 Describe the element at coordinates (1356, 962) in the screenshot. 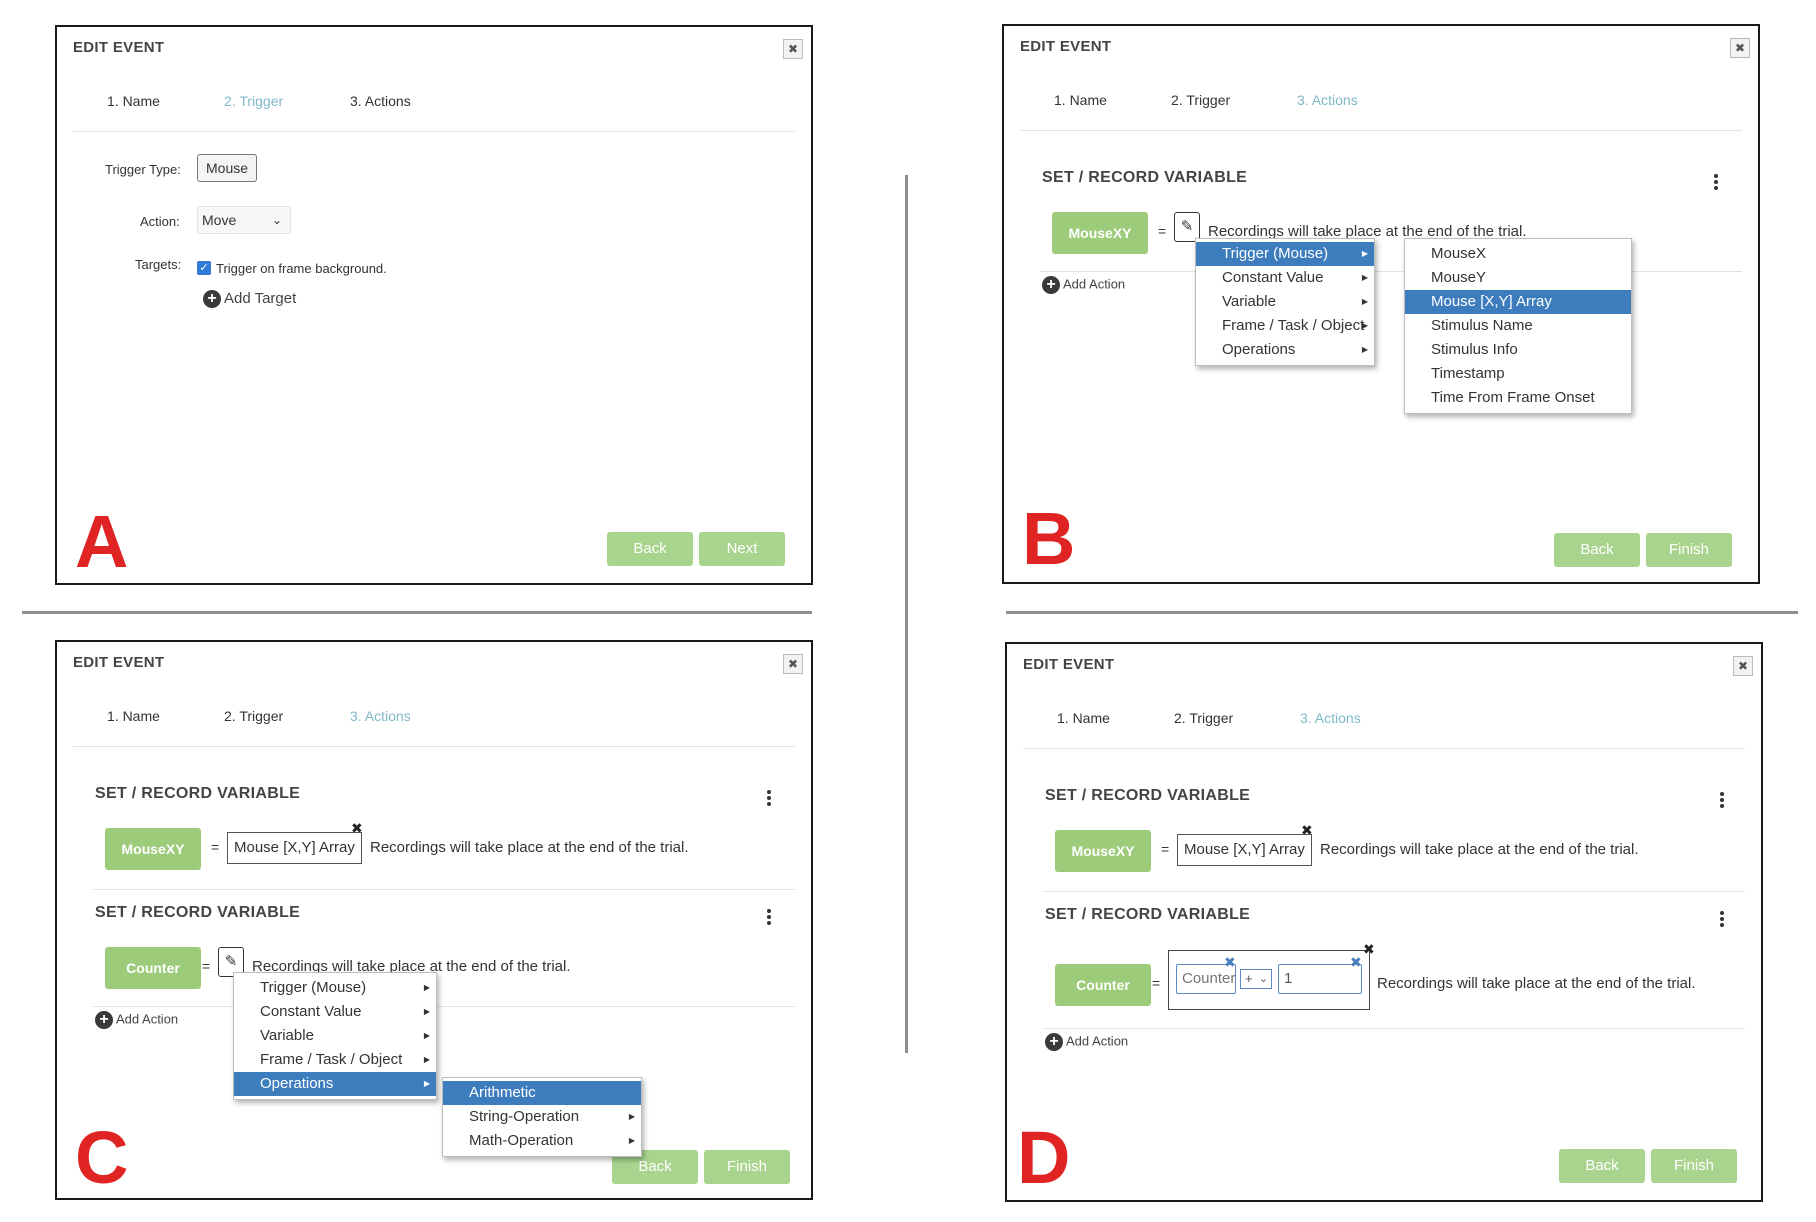

I see `remove-operand-right-icon: ✖` at that location.